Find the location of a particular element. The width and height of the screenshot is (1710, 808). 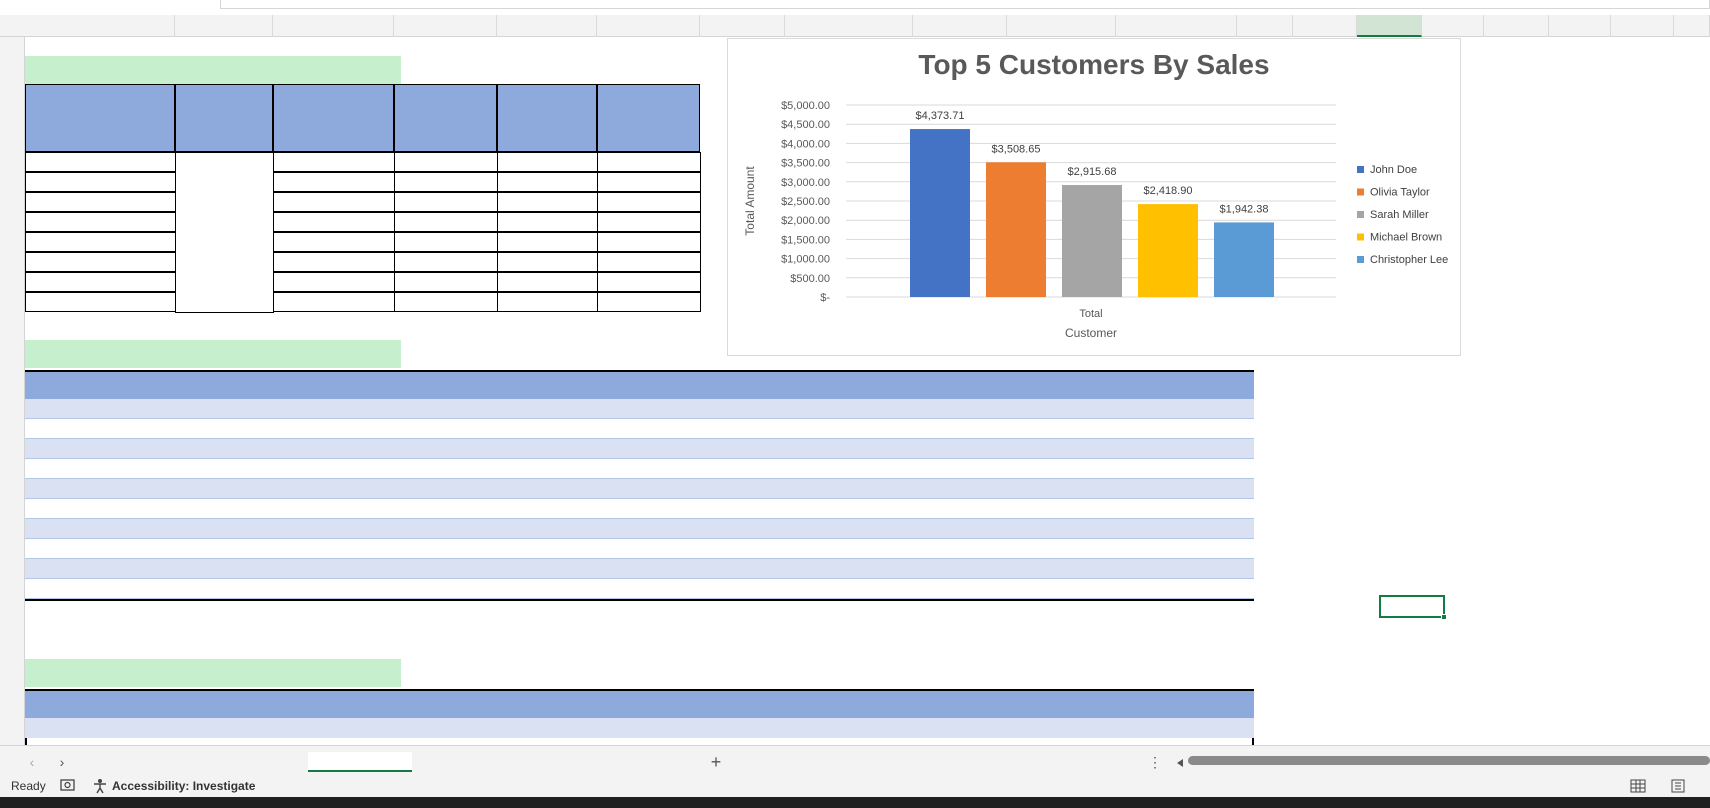

msv-header-aug is located at coordinates (648, 385).